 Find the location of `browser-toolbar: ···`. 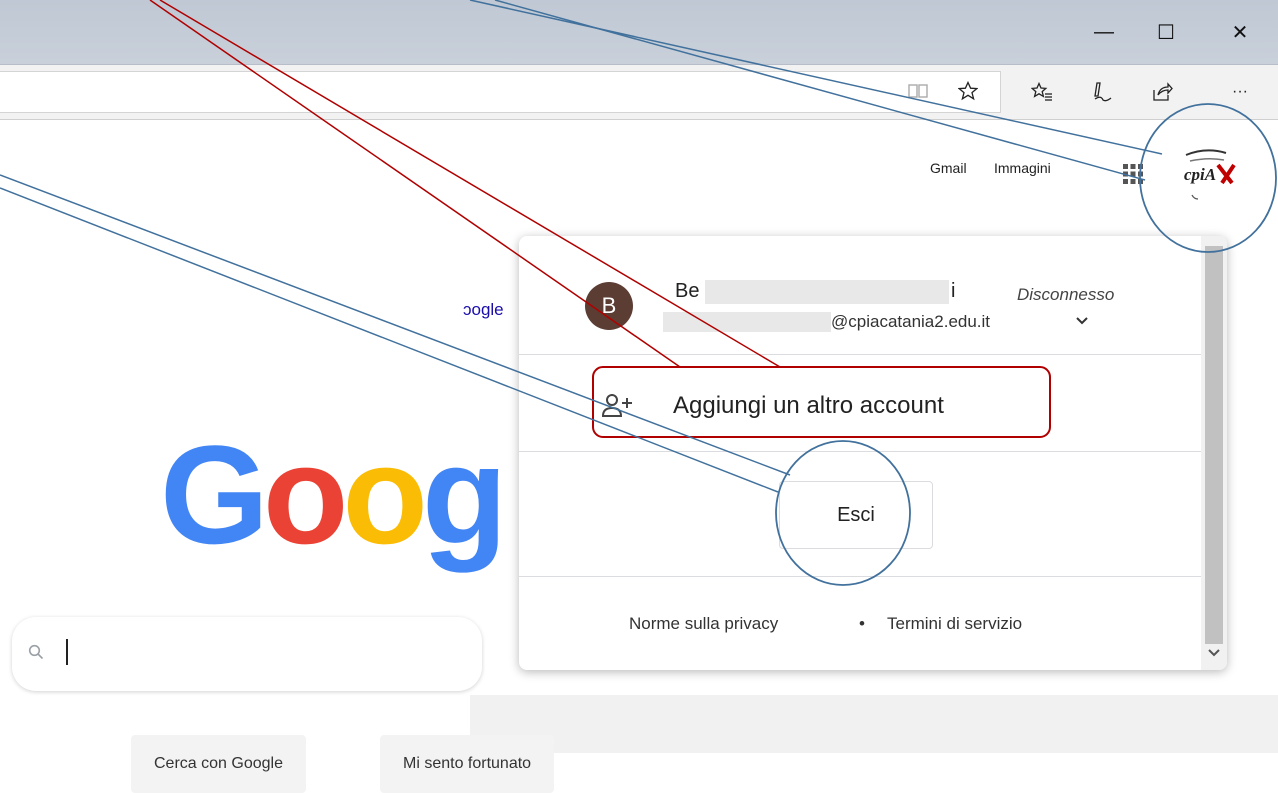

browser-toolbar: ··· is located at coordinates (639, 92).